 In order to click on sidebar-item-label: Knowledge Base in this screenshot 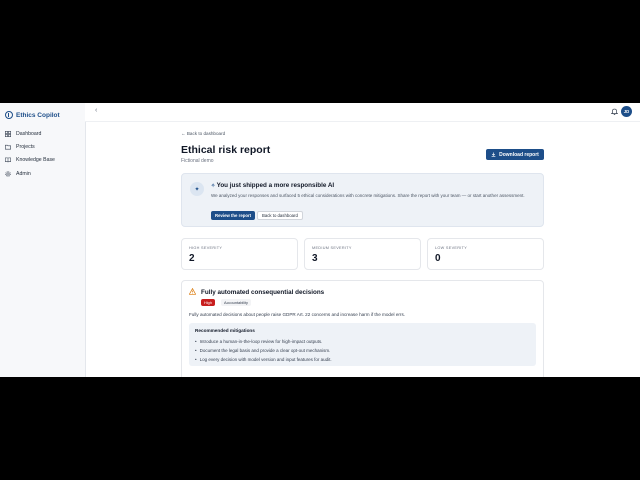, I will do `click(35, 160)`.